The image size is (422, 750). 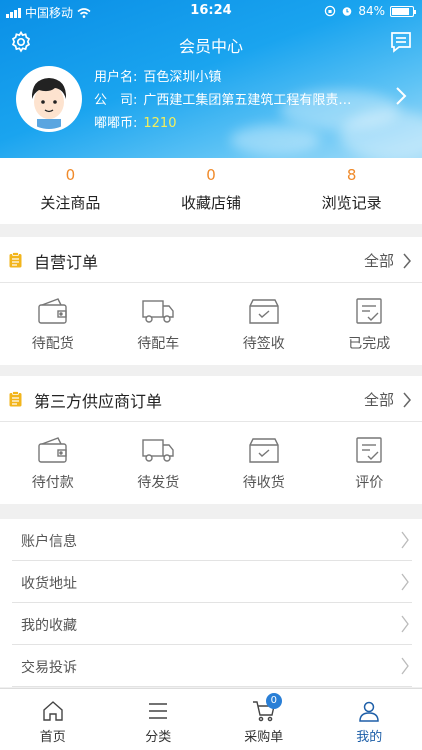 I want to click on order-status-pending-vehicle: 待配车, so click(x=159, y=324).